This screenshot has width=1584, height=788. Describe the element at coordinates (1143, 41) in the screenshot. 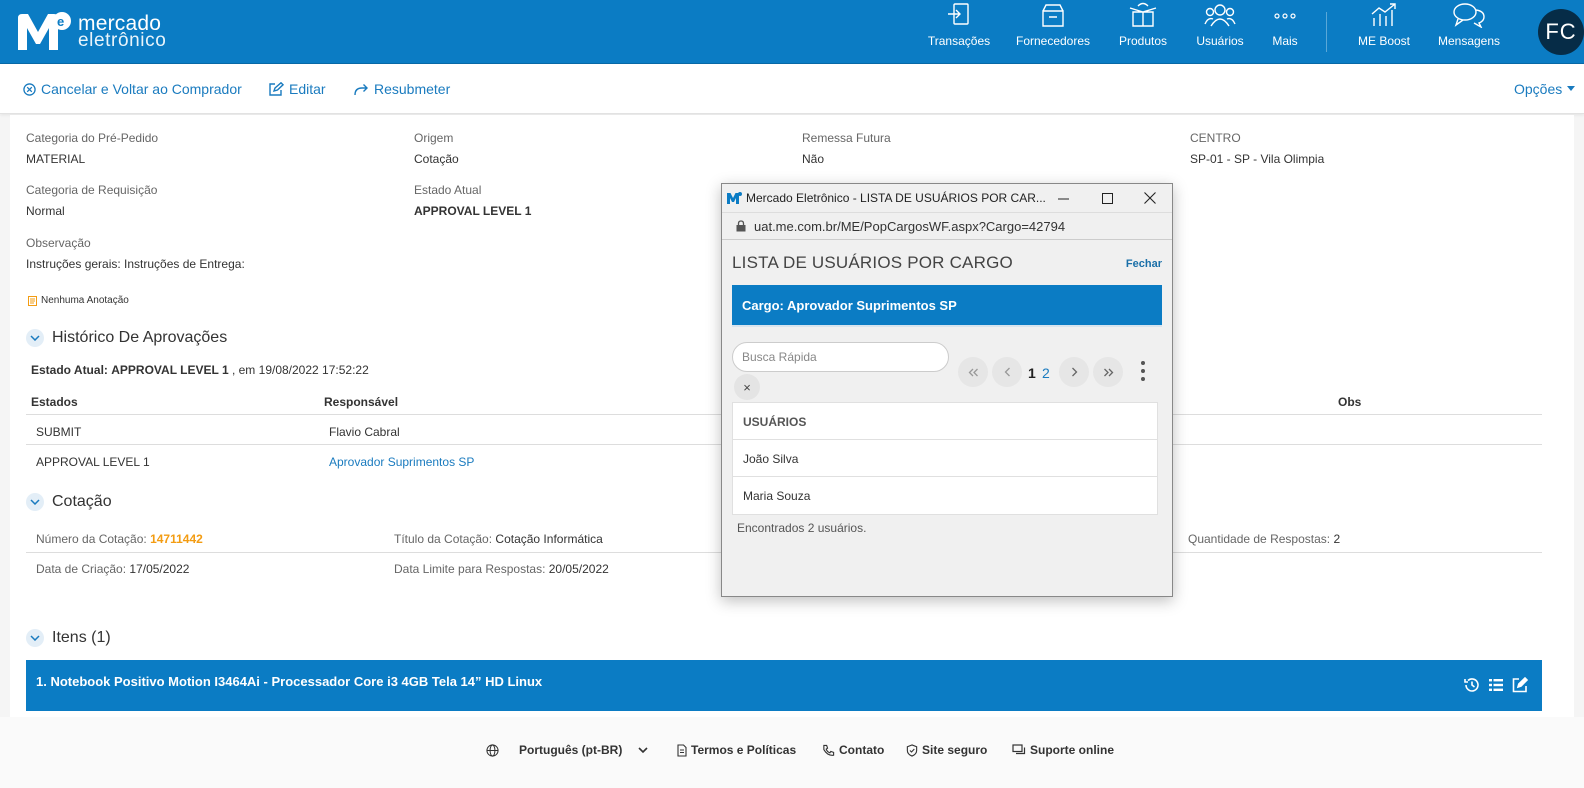

I see `nav-label: Produtos` at that location.